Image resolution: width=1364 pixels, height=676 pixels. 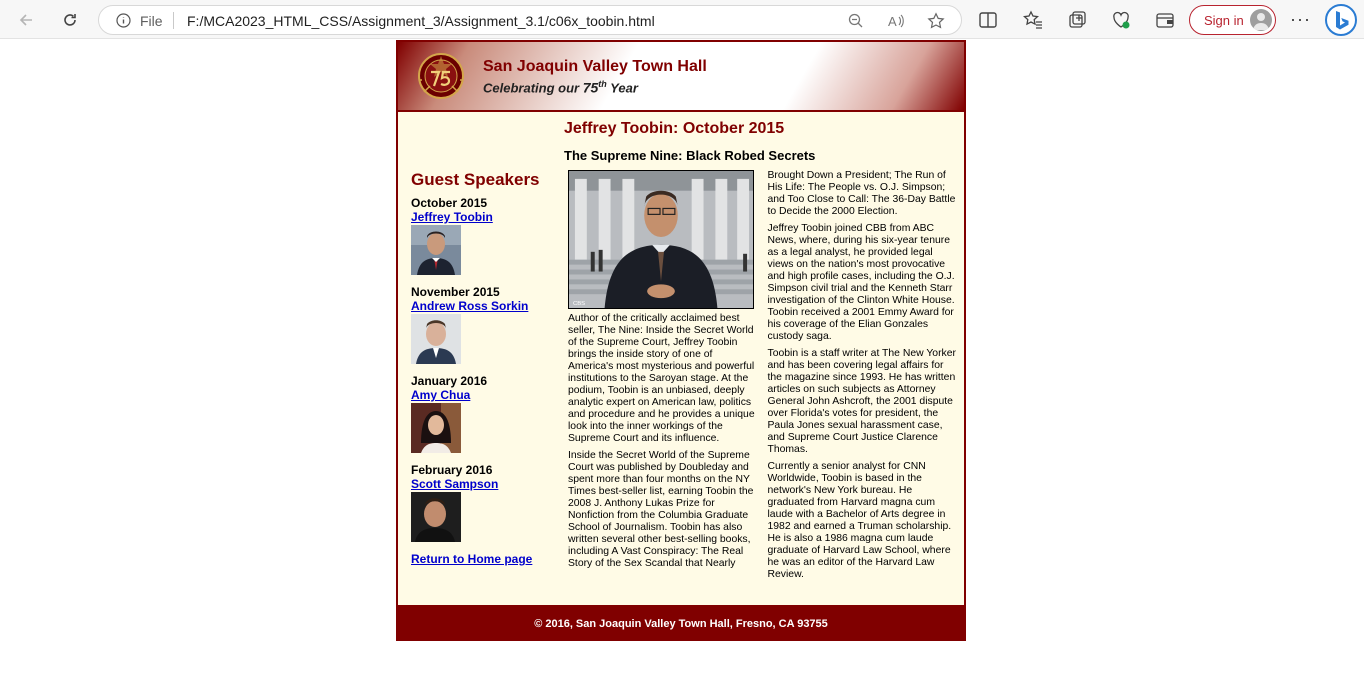 I want to click on speaker-title: Jeffrey Toobin: October 2015, so click(x=674, y=128).